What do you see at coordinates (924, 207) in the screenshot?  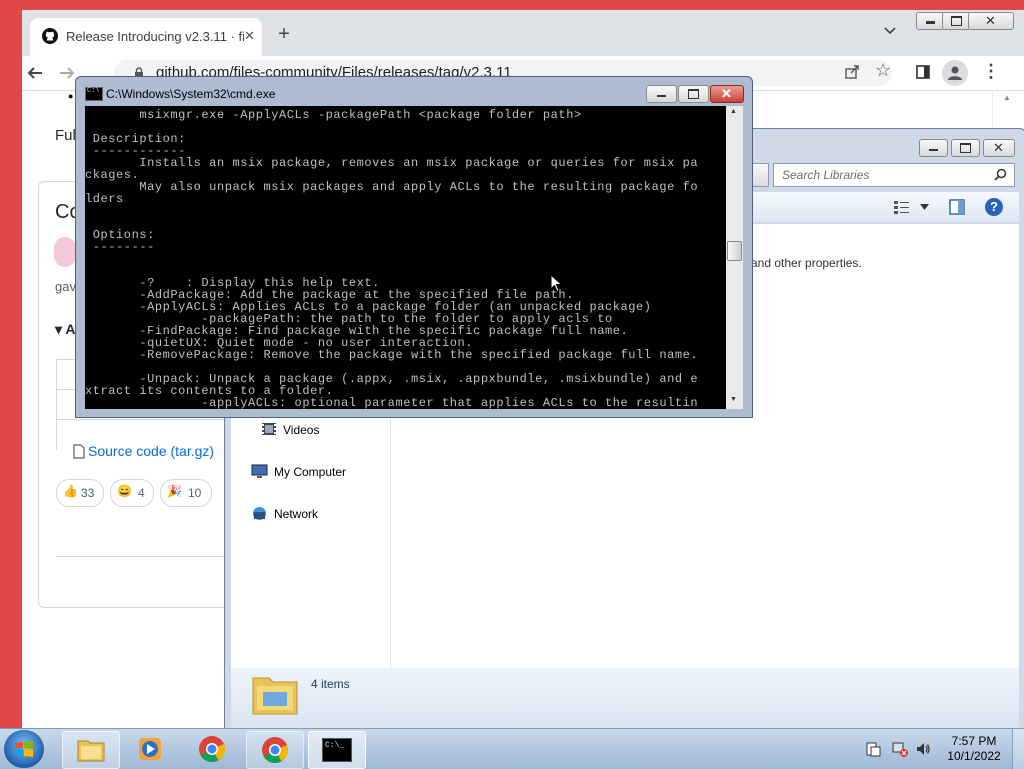 I see `view-dropdown-chevron-icon` at bounding box center [924, 207].